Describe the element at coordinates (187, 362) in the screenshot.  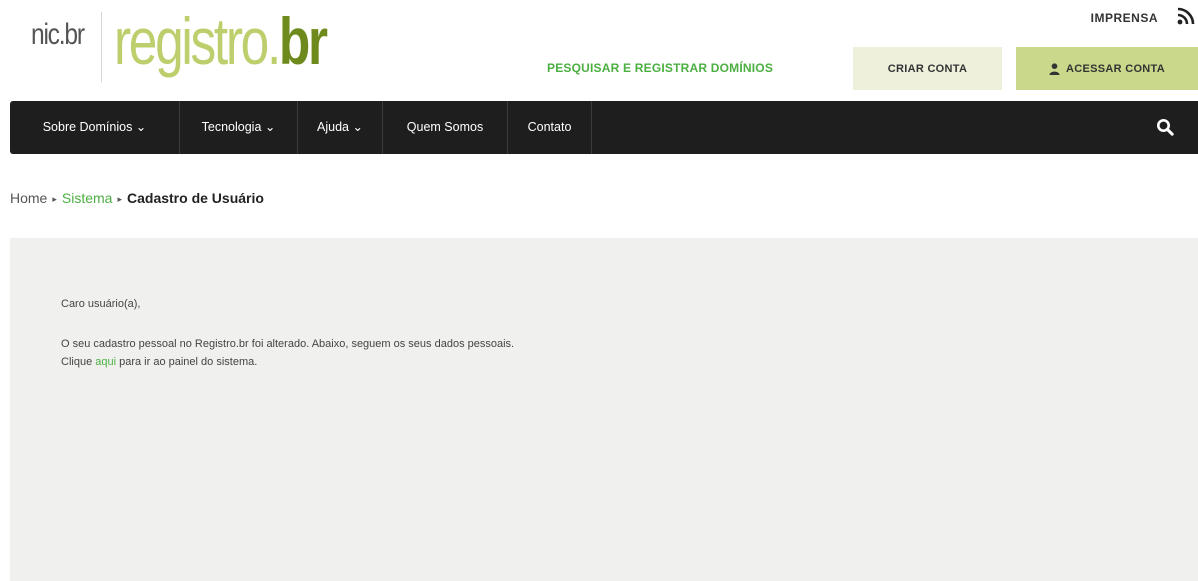
I see `panel-link-suffix: para ir ao painel do sistema.` at that location.